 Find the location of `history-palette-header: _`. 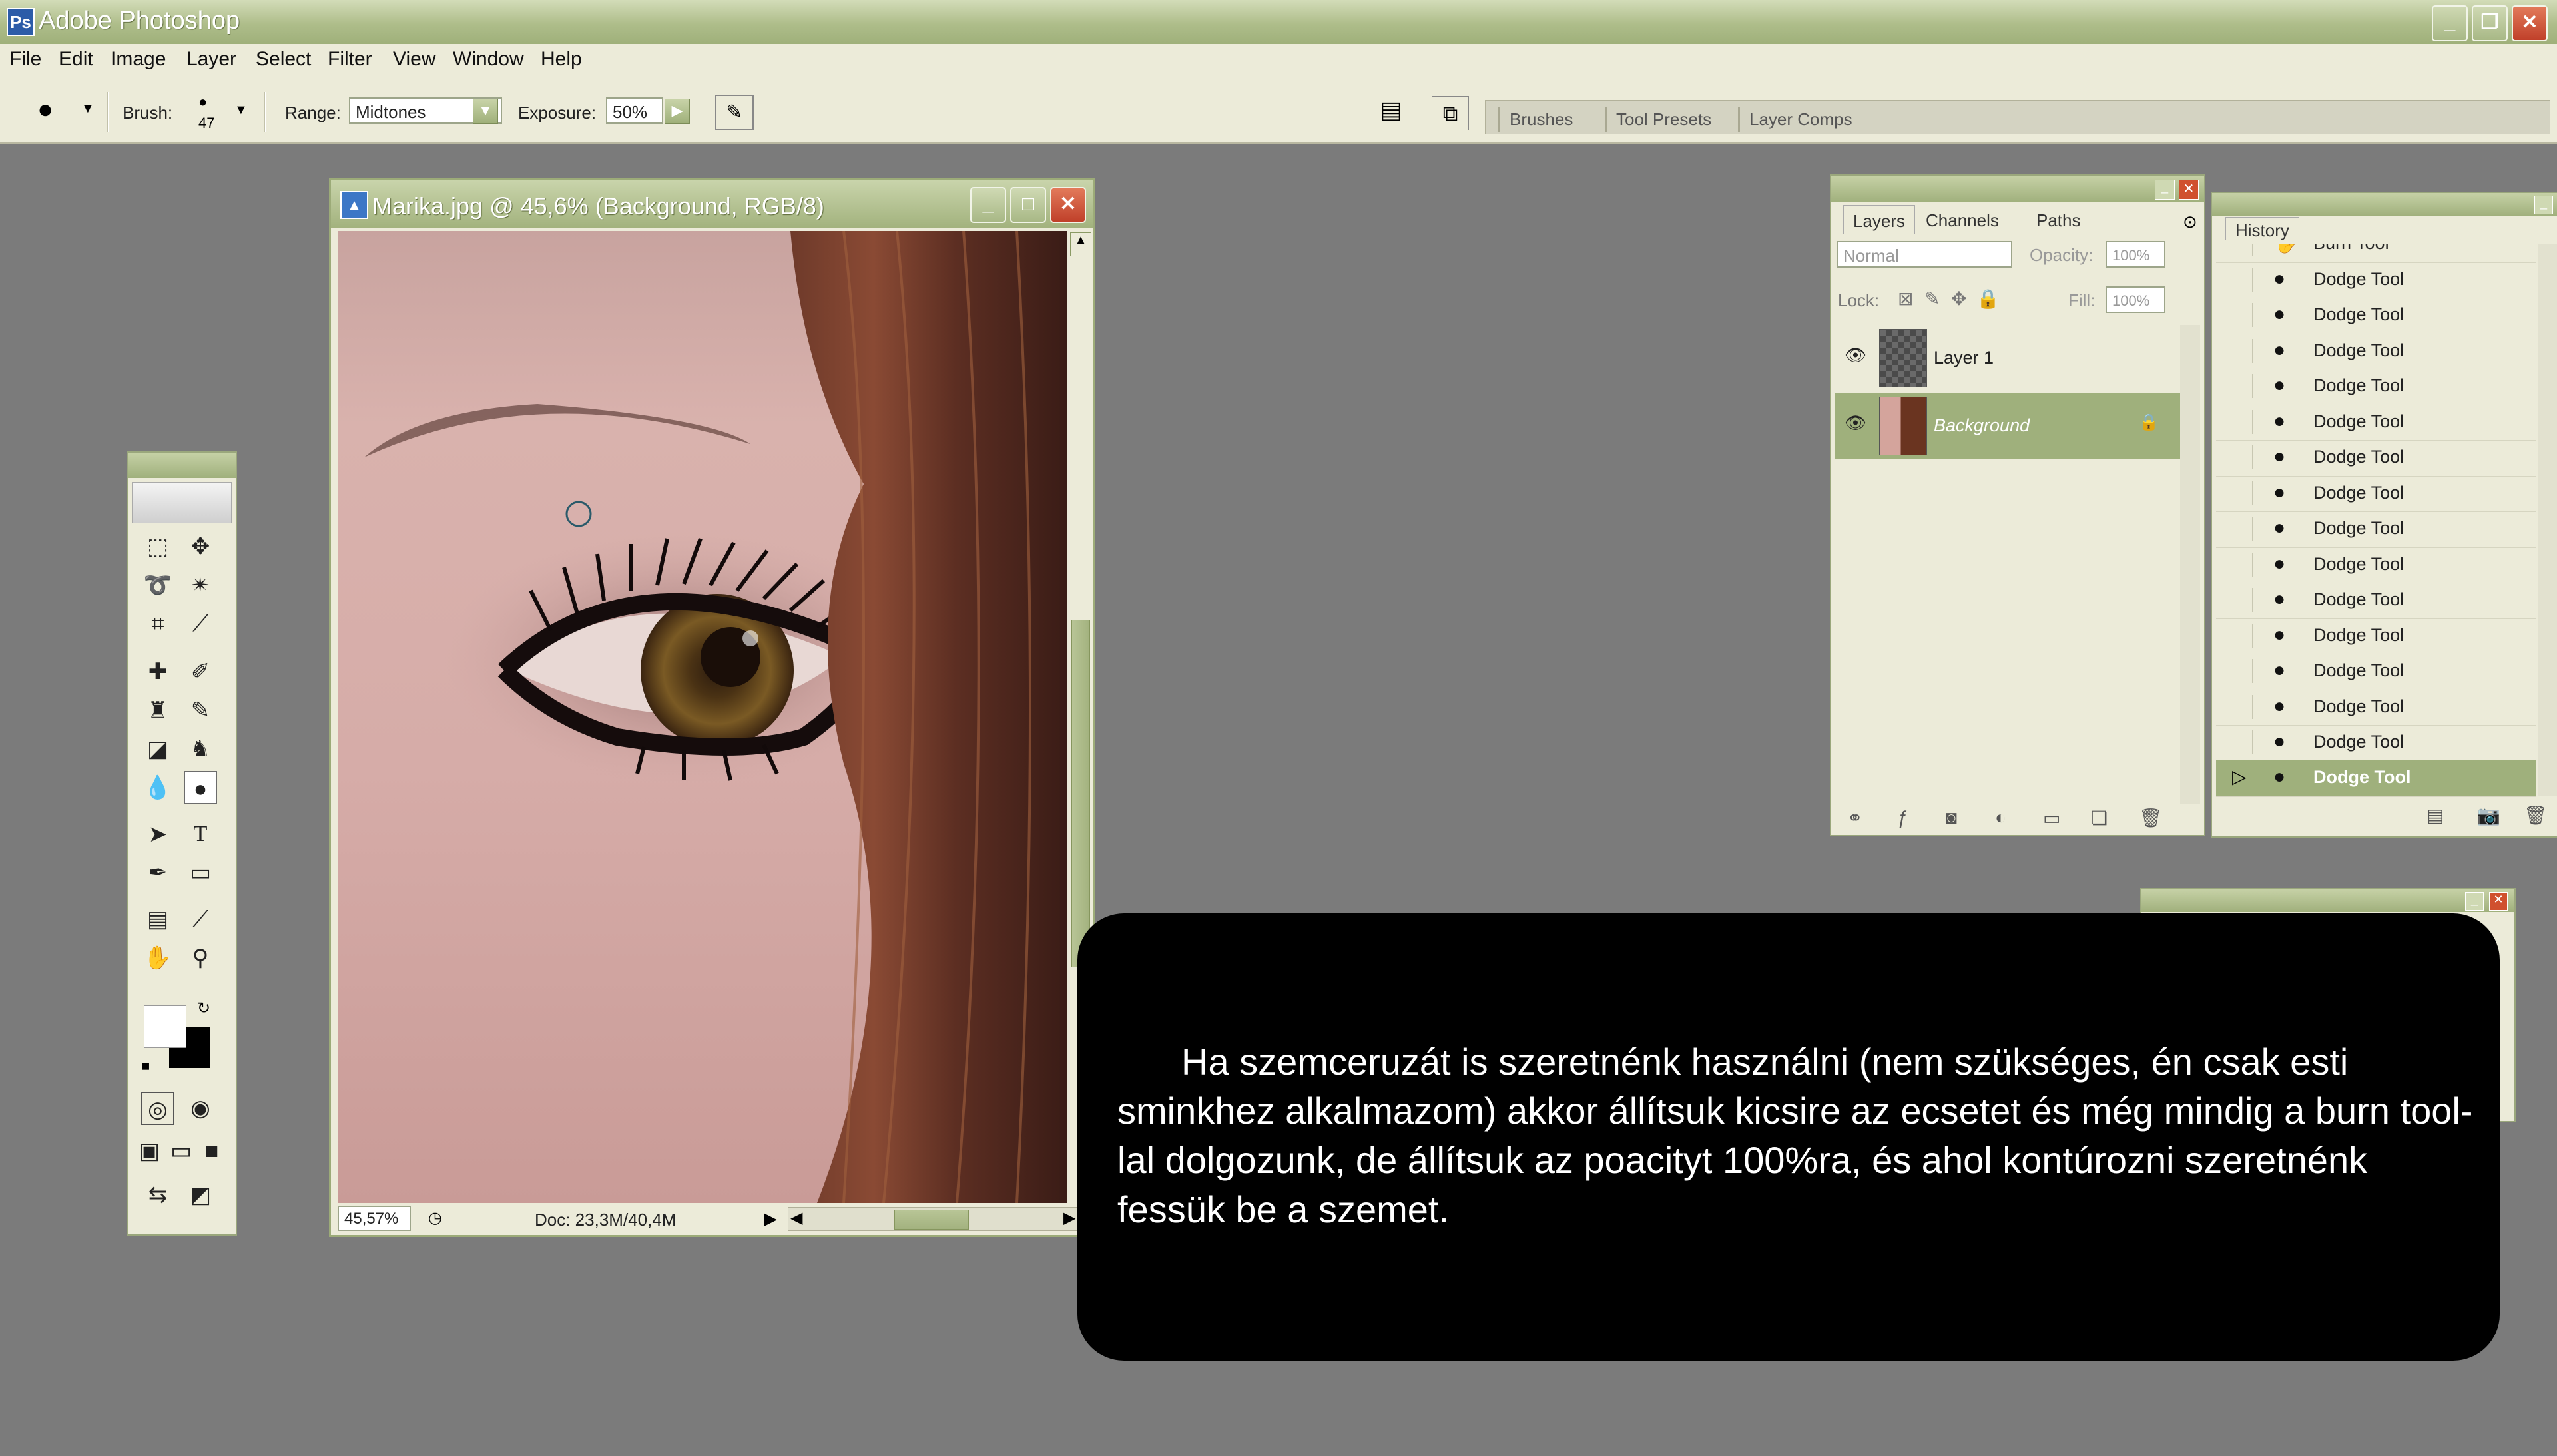

history-palette-header: _ is located at coordinates (2384, 204).